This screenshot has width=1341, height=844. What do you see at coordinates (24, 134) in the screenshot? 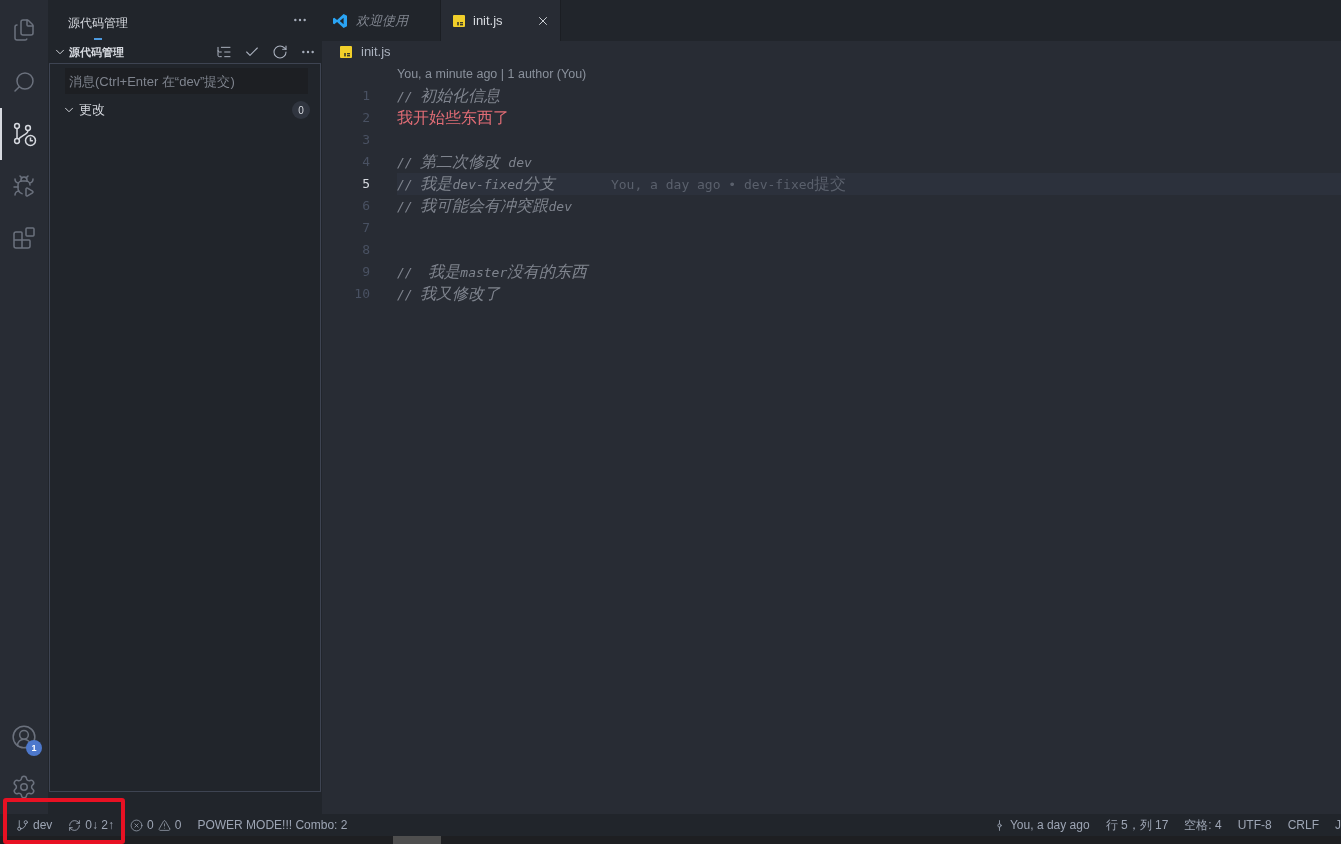
I see `source-control-icon` at bounding box center [24, 134].